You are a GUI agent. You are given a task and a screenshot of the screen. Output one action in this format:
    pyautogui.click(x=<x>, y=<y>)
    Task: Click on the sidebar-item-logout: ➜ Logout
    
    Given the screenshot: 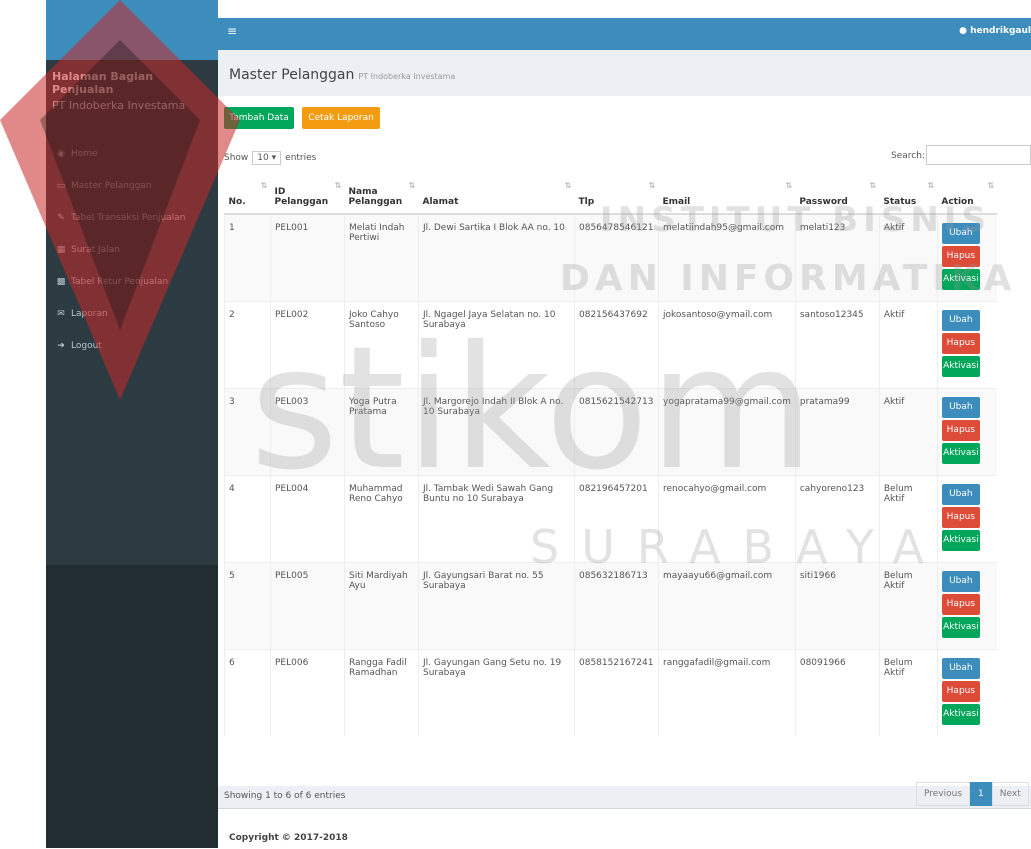 What is the action you would take?
    pyautogui.click(x=132, y=346)
    